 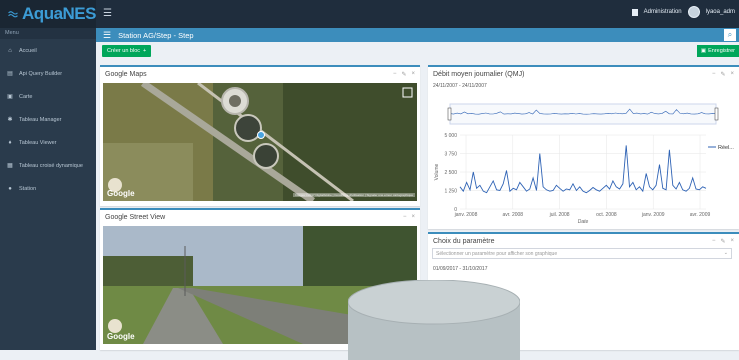 What do you see at coordinates (369, 14) in the screenshot?
I see `top-navbar: AquaNES ☰ Administration lyaoa_adm` at bounding box center [369, 14].